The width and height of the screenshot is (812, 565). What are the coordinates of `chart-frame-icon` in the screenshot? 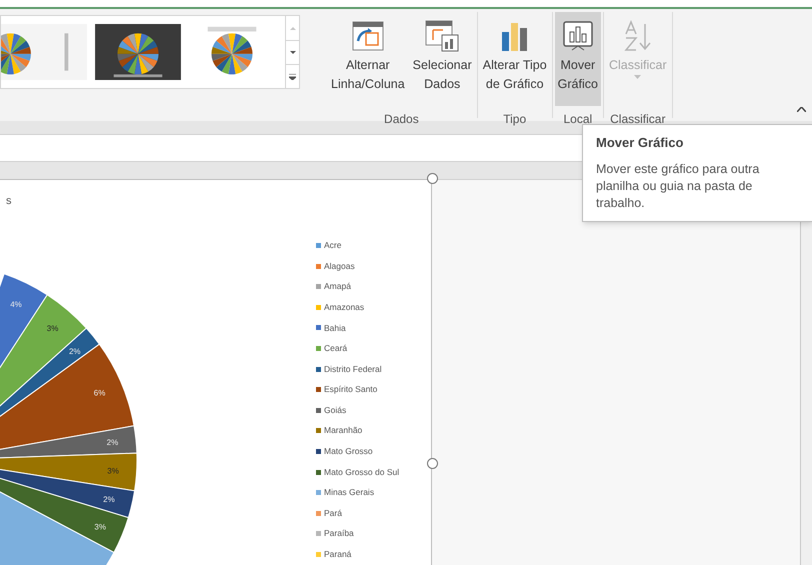 It's located at (578, 36).